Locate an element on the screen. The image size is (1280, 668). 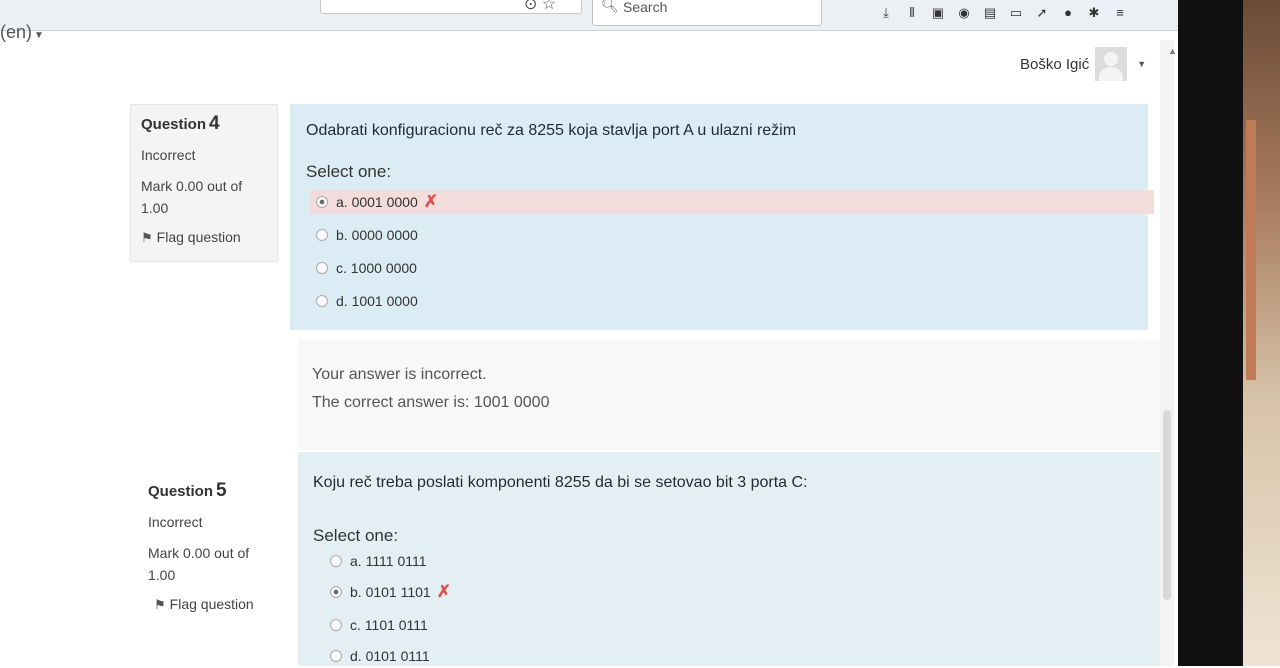
download-icon: ⤓ is located at coordinates (886, 13).